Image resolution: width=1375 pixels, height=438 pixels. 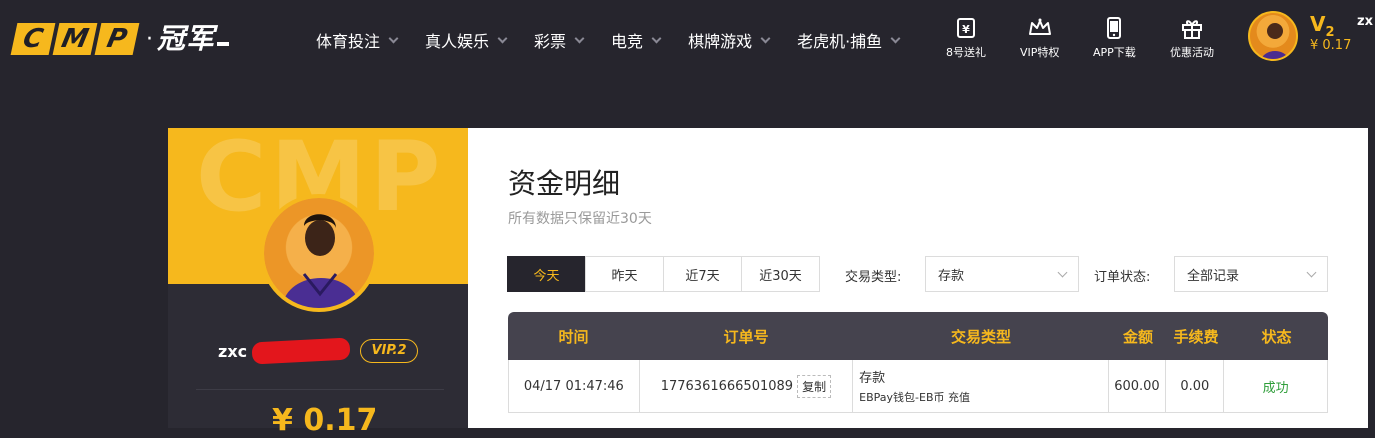 I want to click on page-subtitle: 所有数据只保留近30天, so click(x=580, y=219).